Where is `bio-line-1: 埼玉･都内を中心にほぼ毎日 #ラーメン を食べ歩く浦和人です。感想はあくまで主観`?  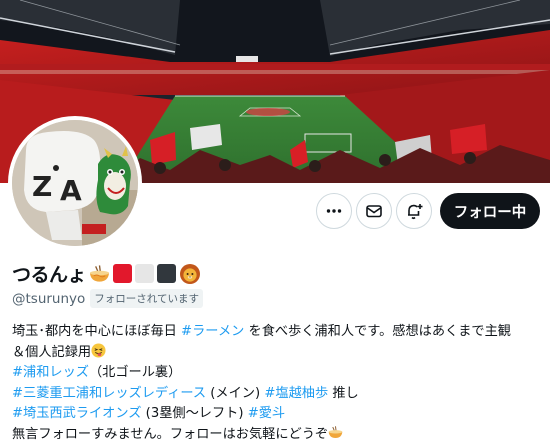
bio-line-1: 埼玉･都内を中心にほぼ毎日 #ラーメン を食べ歩く浦和人です。感想はあくまで主観 is located at coordinates (261, 331).